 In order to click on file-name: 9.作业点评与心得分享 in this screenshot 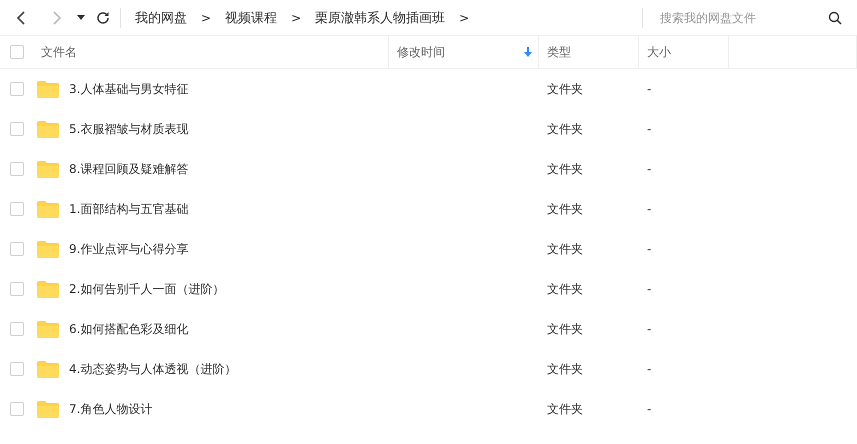, I will do `click(128, 249)`.